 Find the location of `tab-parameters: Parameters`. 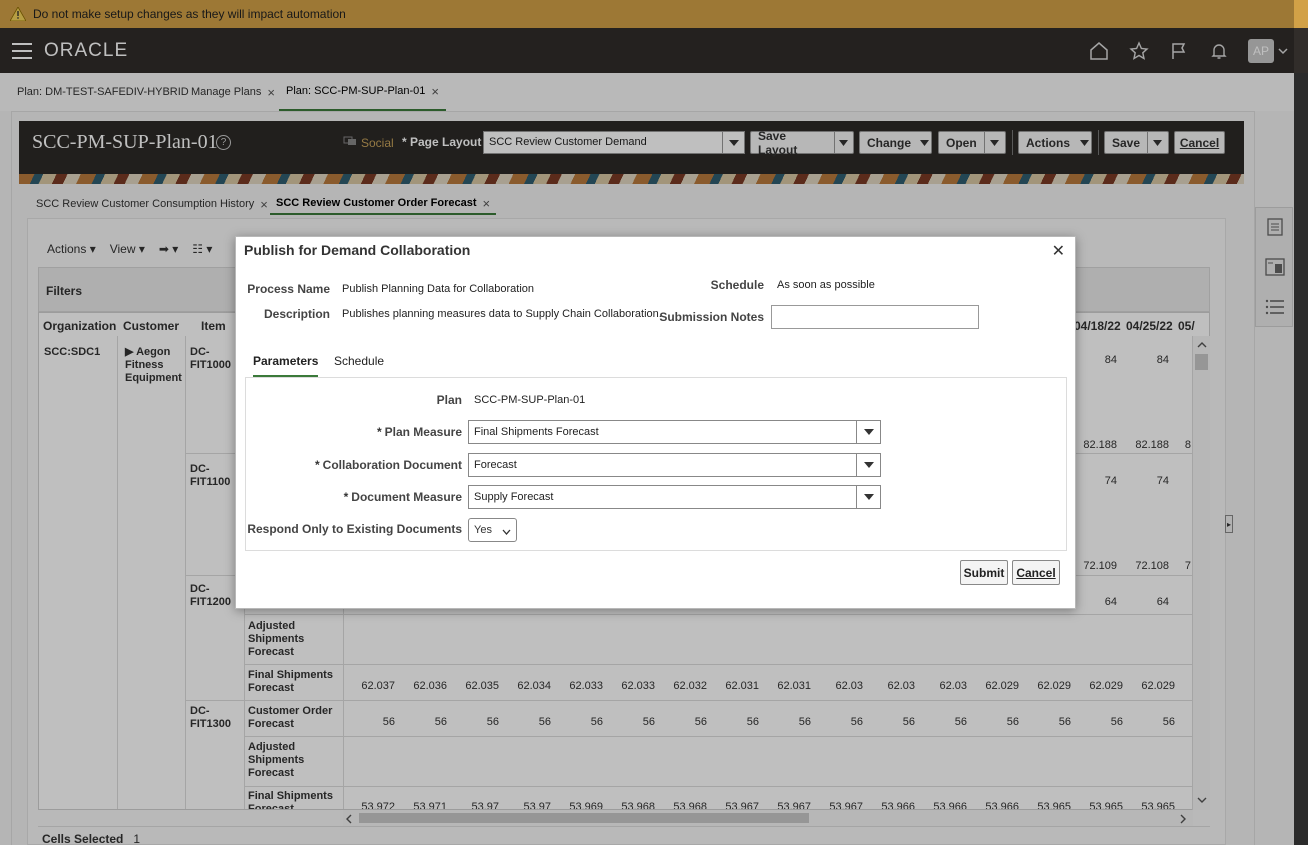

tab-parameters: Parameters is located at coordinates (286, 365).